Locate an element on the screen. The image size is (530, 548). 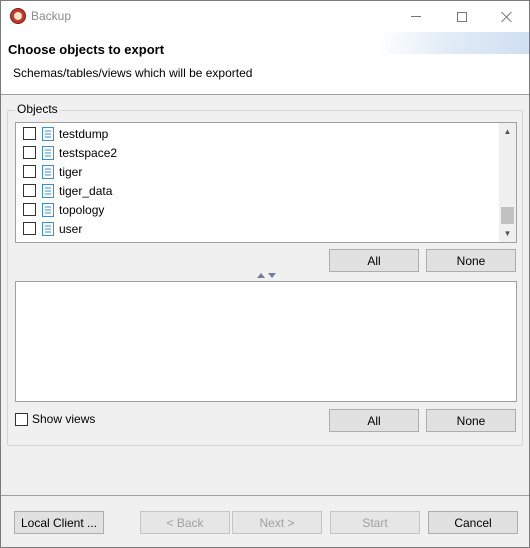
list-item: topology is located at coordinates (258, 209).